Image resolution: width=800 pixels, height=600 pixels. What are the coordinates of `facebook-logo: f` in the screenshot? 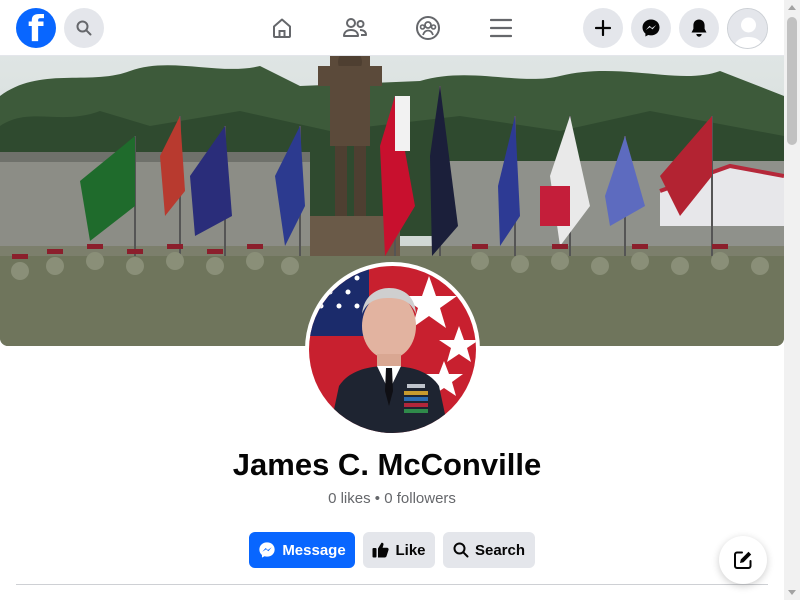 It's located at (36, 29).